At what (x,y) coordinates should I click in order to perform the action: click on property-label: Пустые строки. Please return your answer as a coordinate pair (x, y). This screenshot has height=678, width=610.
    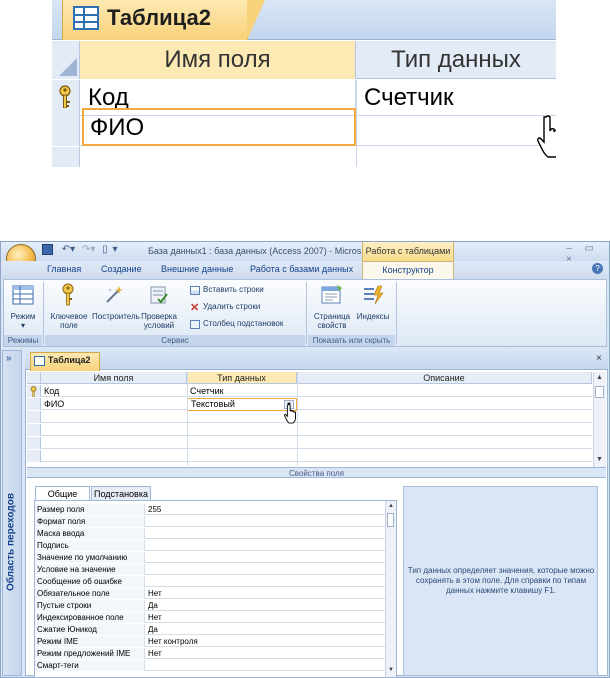
    Looking at the image, I should click on (90, 605).